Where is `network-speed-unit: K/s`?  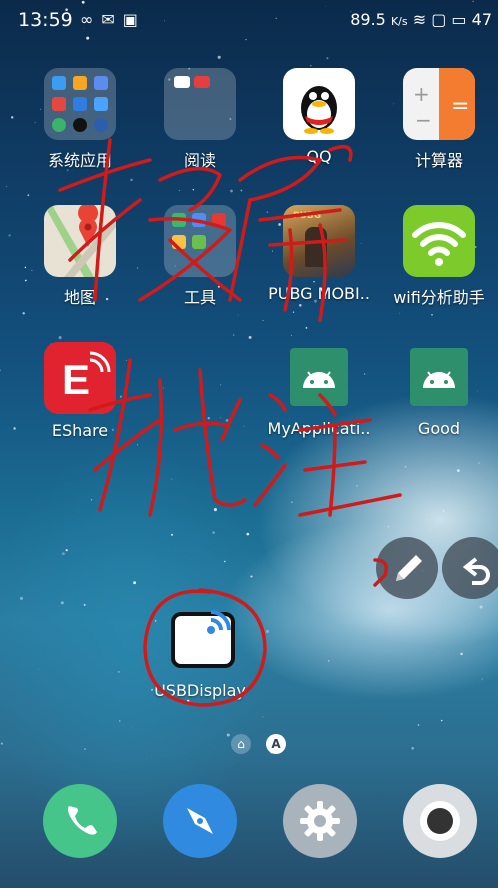 network-speed-unit: K/s is located at coordinates (399, 21).